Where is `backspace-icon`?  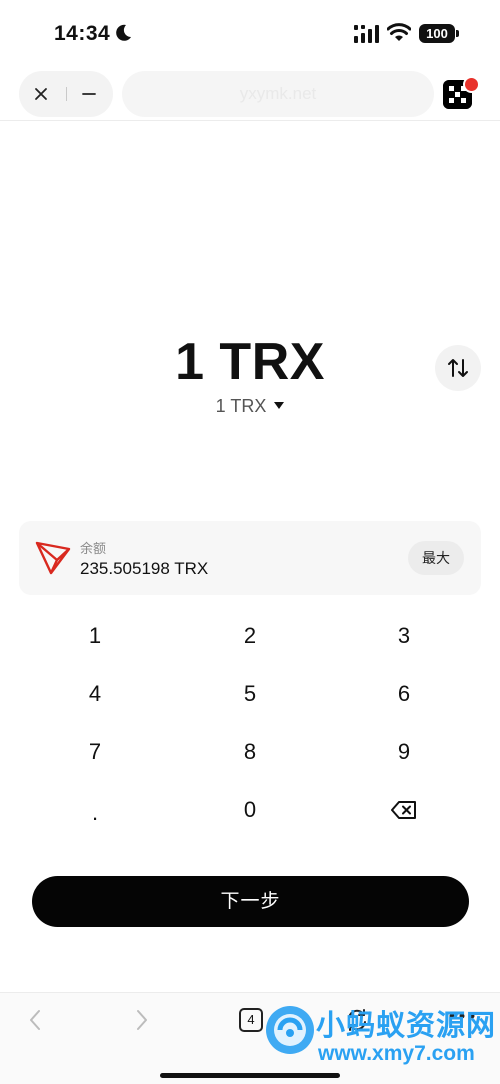 backspace-icon is located at coordinates (403, 810).